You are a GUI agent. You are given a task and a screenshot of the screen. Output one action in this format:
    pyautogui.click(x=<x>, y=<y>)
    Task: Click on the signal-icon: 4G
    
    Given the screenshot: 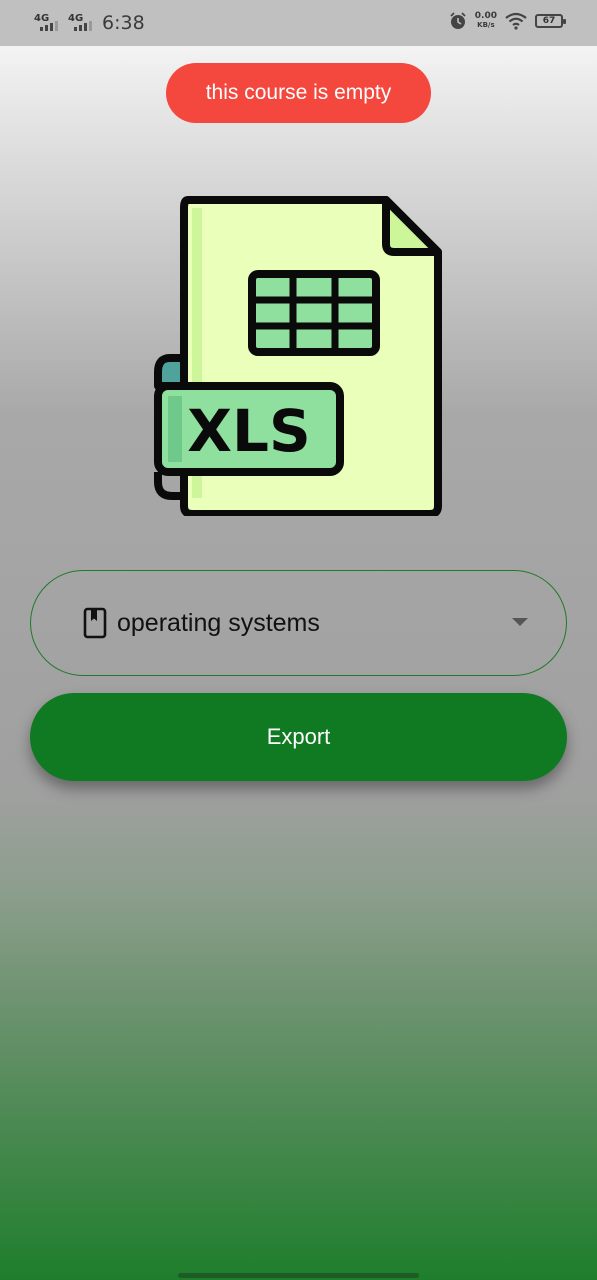 What is the action you would take?
    pyautogui.click(x=48, y=23)
    